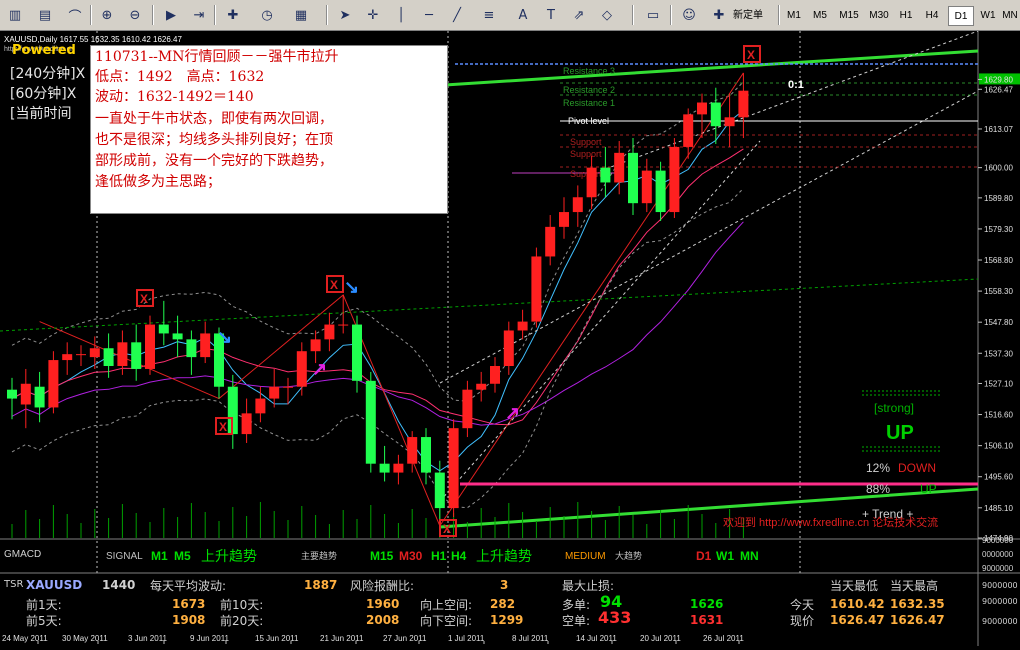  I want to click on sig-m5: M5, so click(182, 556).